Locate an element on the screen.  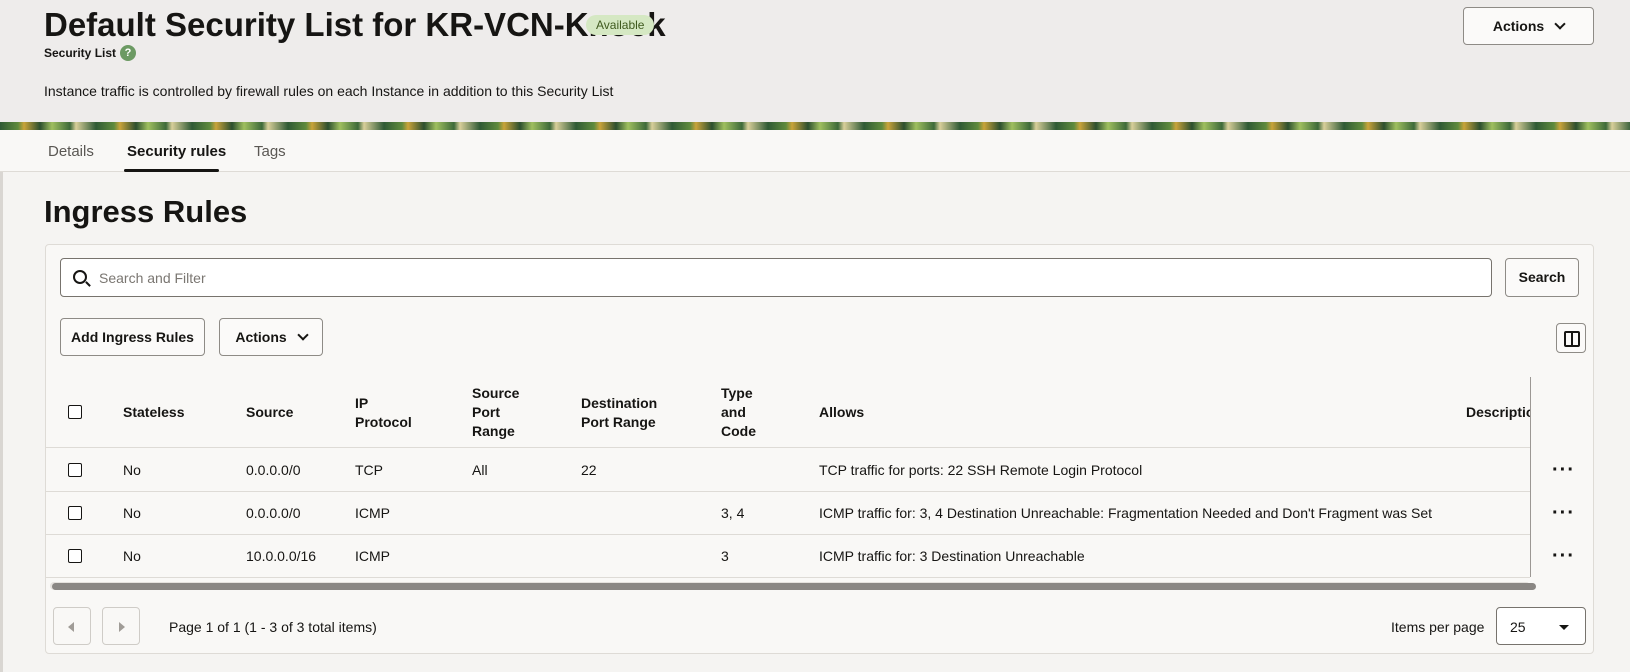
tab-tags: Tags is located at coordinates (270, 152).